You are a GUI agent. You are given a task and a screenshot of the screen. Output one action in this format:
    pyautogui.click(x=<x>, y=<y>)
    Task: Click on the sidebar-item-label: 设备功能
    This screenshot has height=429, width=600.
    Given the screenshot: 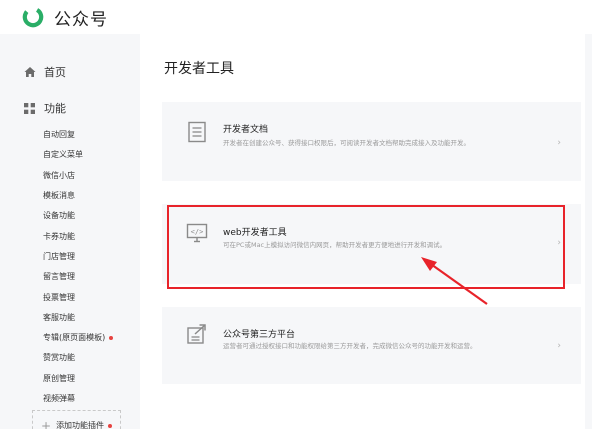 What is the action you would take?
    pyautogui.click(x=59, y=216)
    